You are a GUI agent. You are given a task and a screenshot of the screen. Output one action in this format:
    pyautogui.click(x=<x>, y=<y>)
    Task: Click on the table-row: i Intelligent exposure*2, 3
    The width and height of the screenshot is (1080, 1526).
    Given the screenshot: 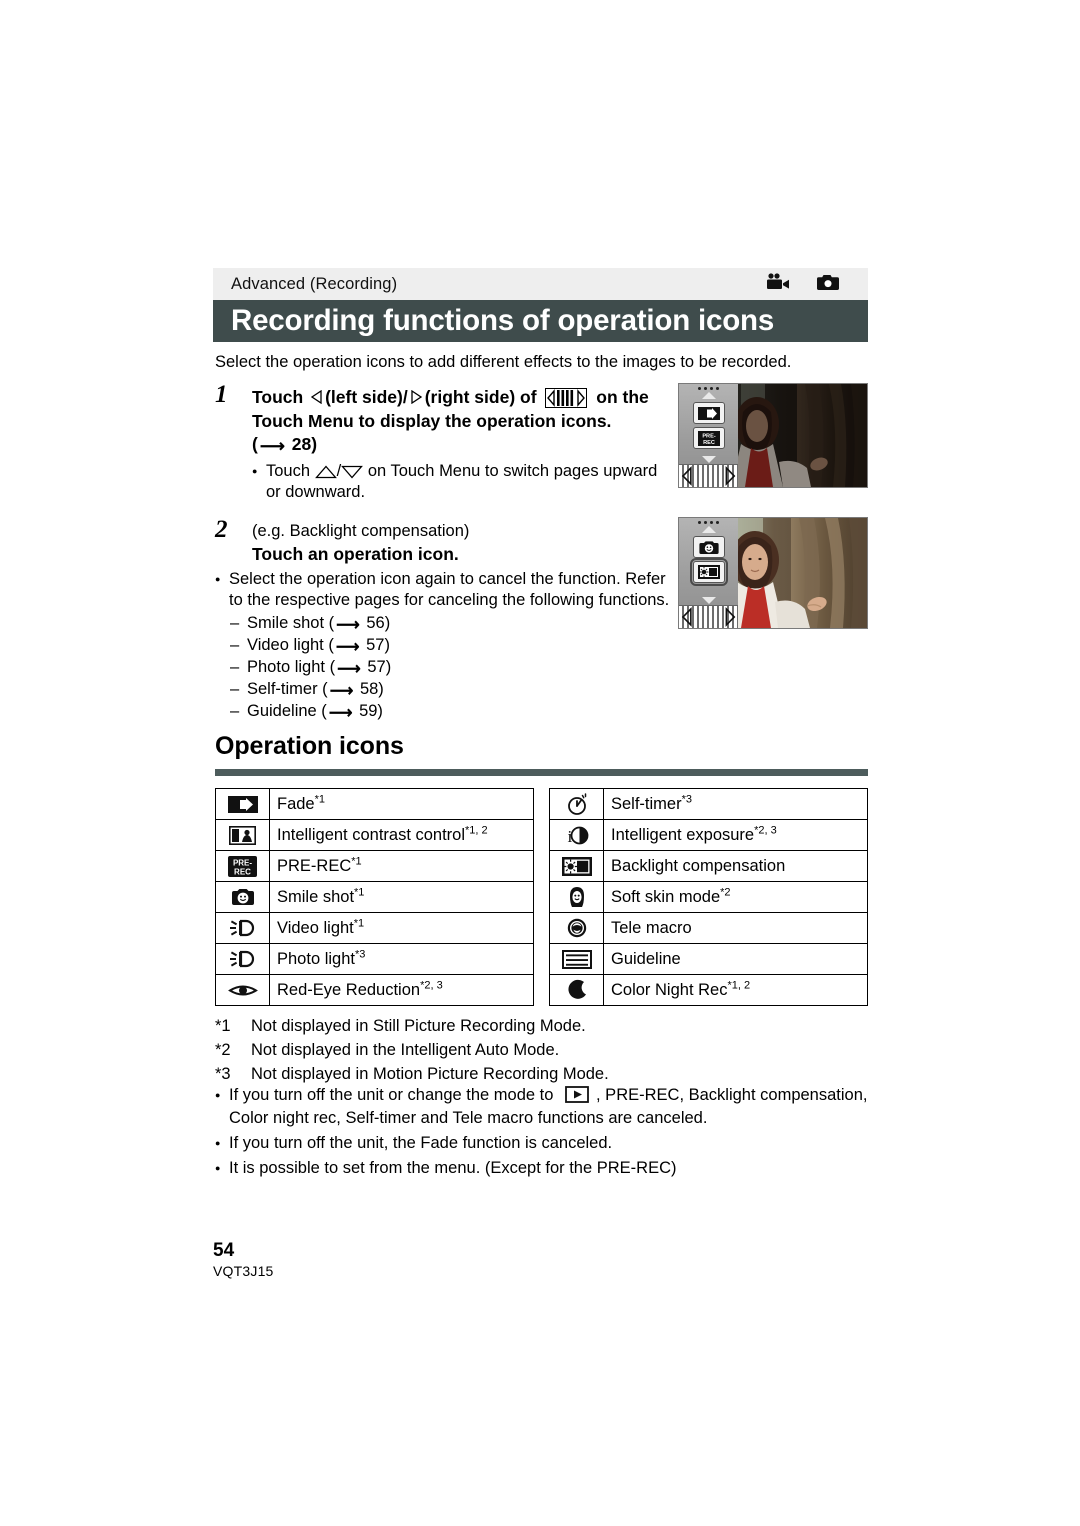 What is the action you would take?
    pyautogui.click(x=708, y=835)
    